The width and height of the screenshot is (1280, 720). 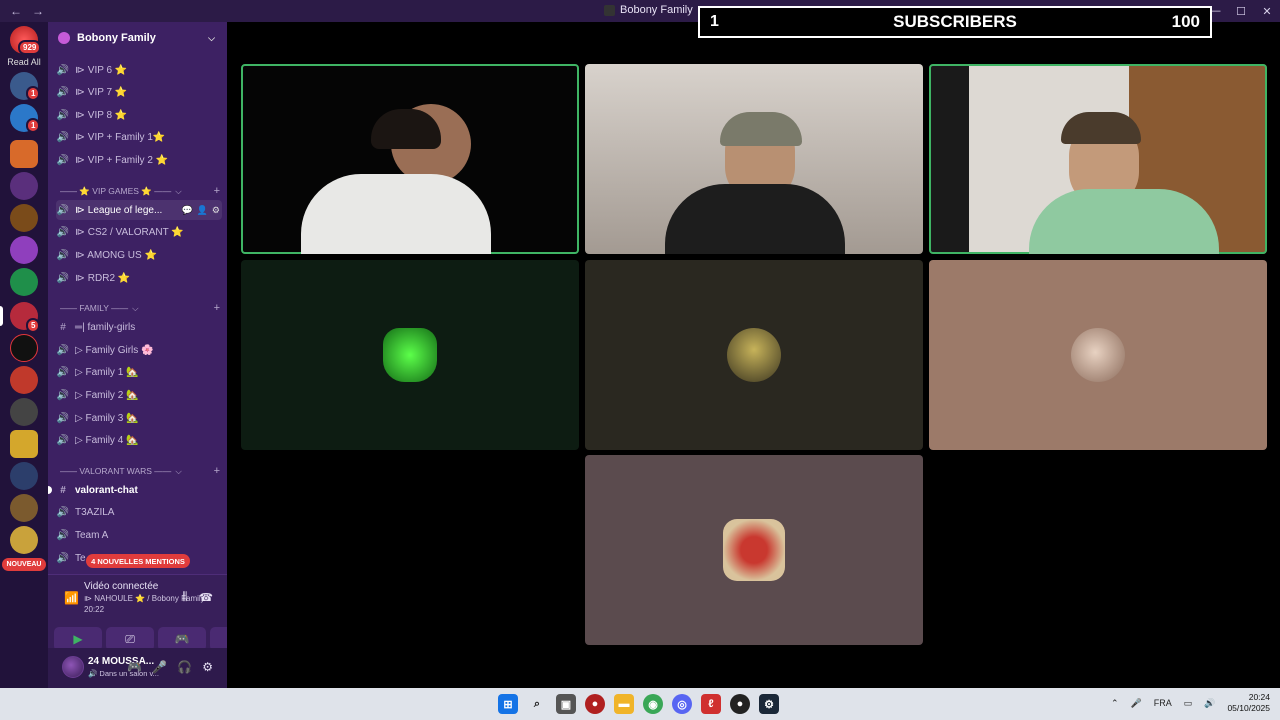 I want to click on voice-channel: 🔊 ⧐ VIP + Family 2 ⭐, so click(x=139, y=160).